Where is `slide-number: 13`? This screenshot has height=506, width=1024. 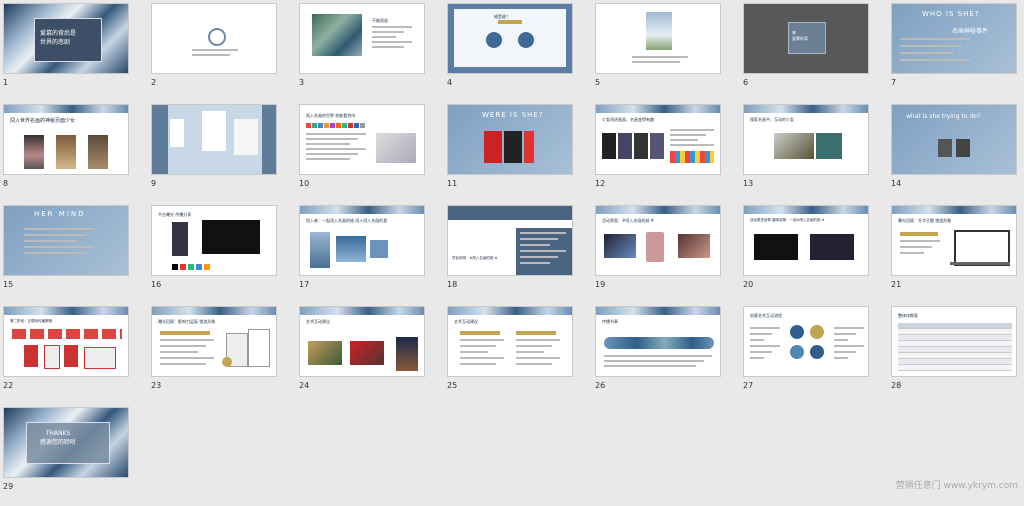
slide-number: 13 is located at coordinates (748, 183).